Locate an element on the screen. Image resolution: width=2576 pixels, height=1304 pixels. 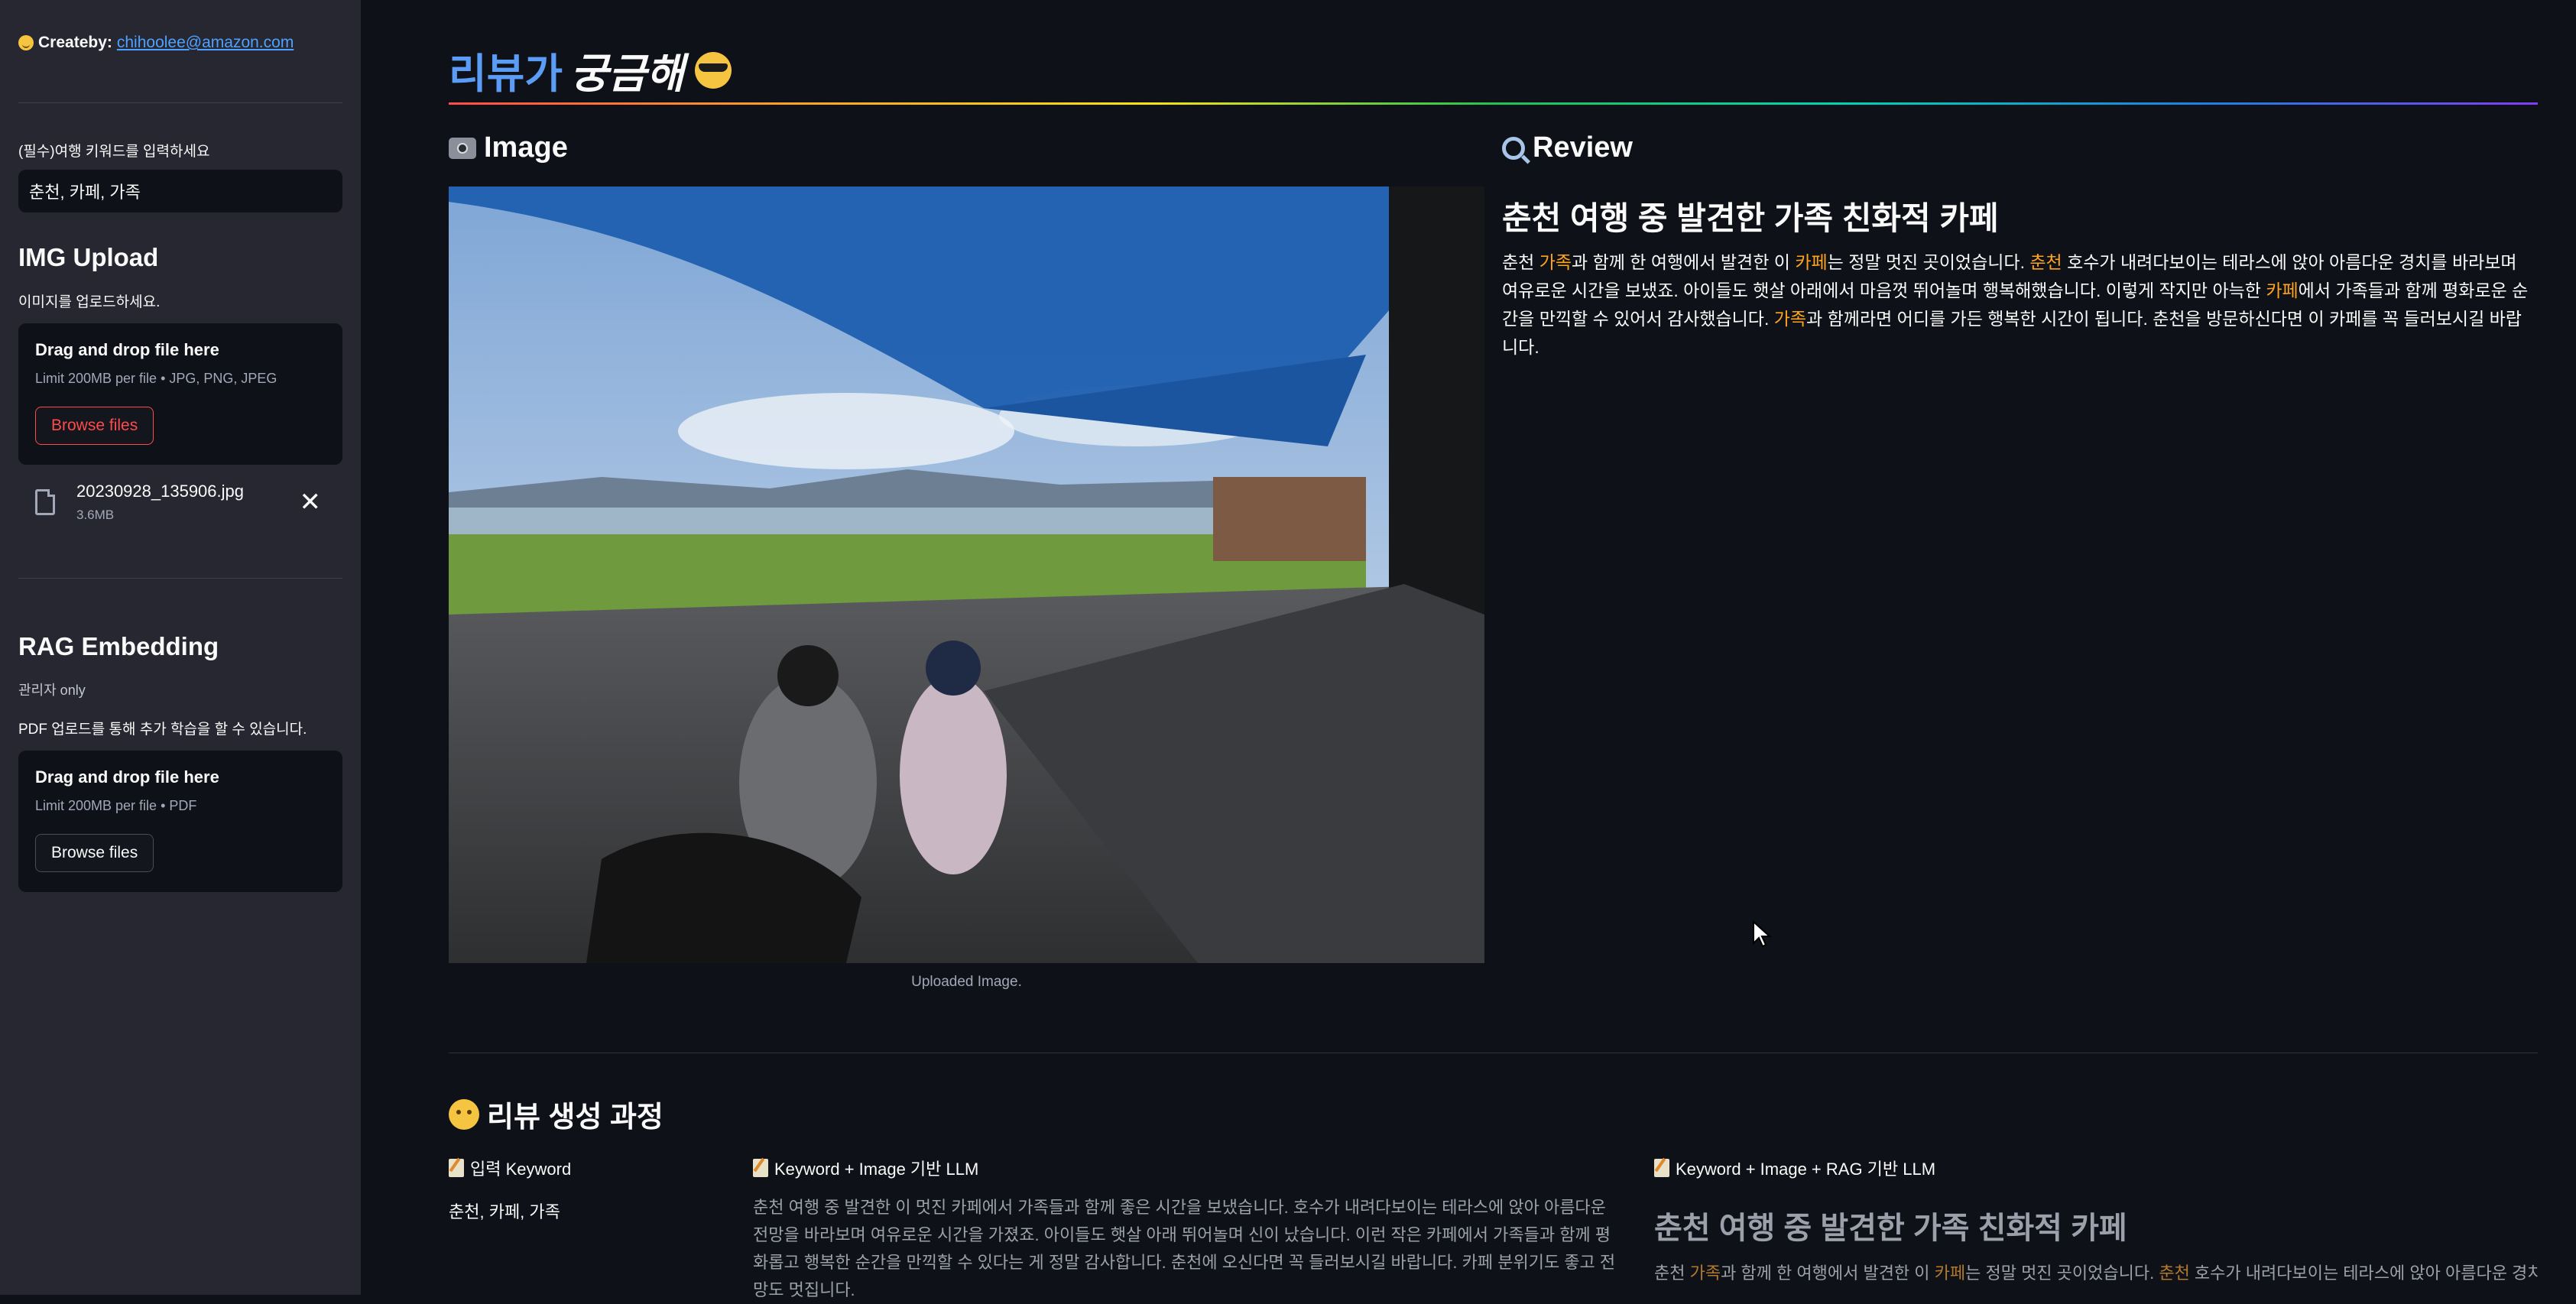
browse-image-button: Browse files is located at coordinates (94, 426).